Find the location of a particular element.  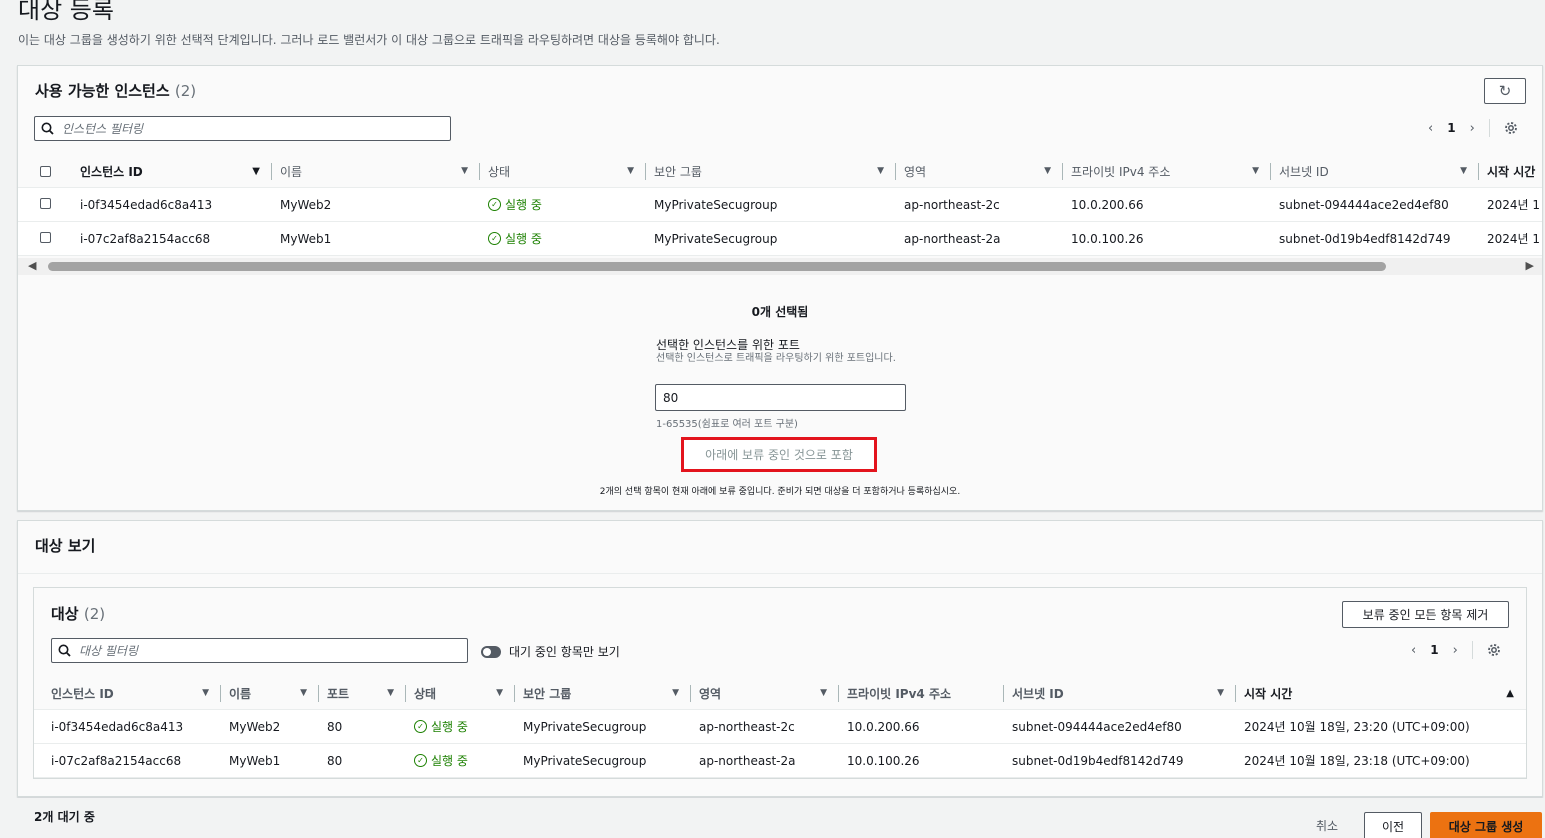

instance-filter-input is located at coordinates (246, 128).